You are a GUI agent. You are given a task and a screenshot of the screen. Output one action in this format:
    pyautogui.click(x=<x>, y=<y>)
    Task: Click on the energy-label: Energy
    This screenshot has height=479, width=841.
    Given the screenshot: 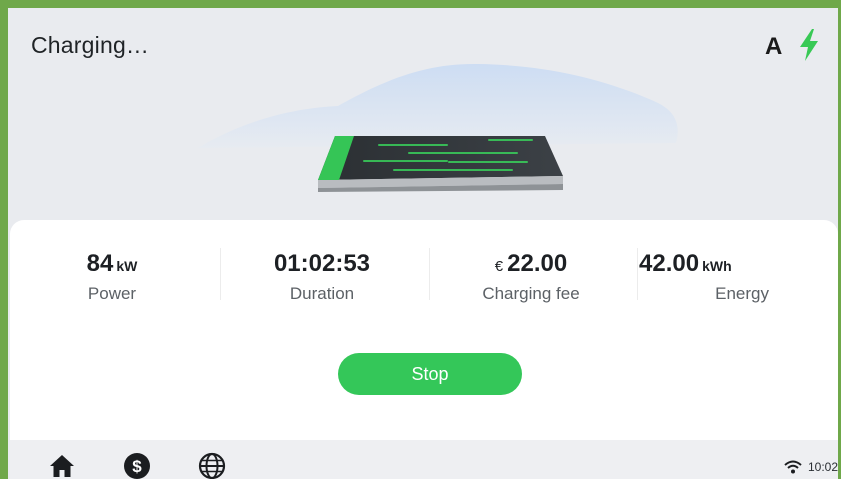 What is the action you would take?
    pyautogui.click(x=742, y=293)
    